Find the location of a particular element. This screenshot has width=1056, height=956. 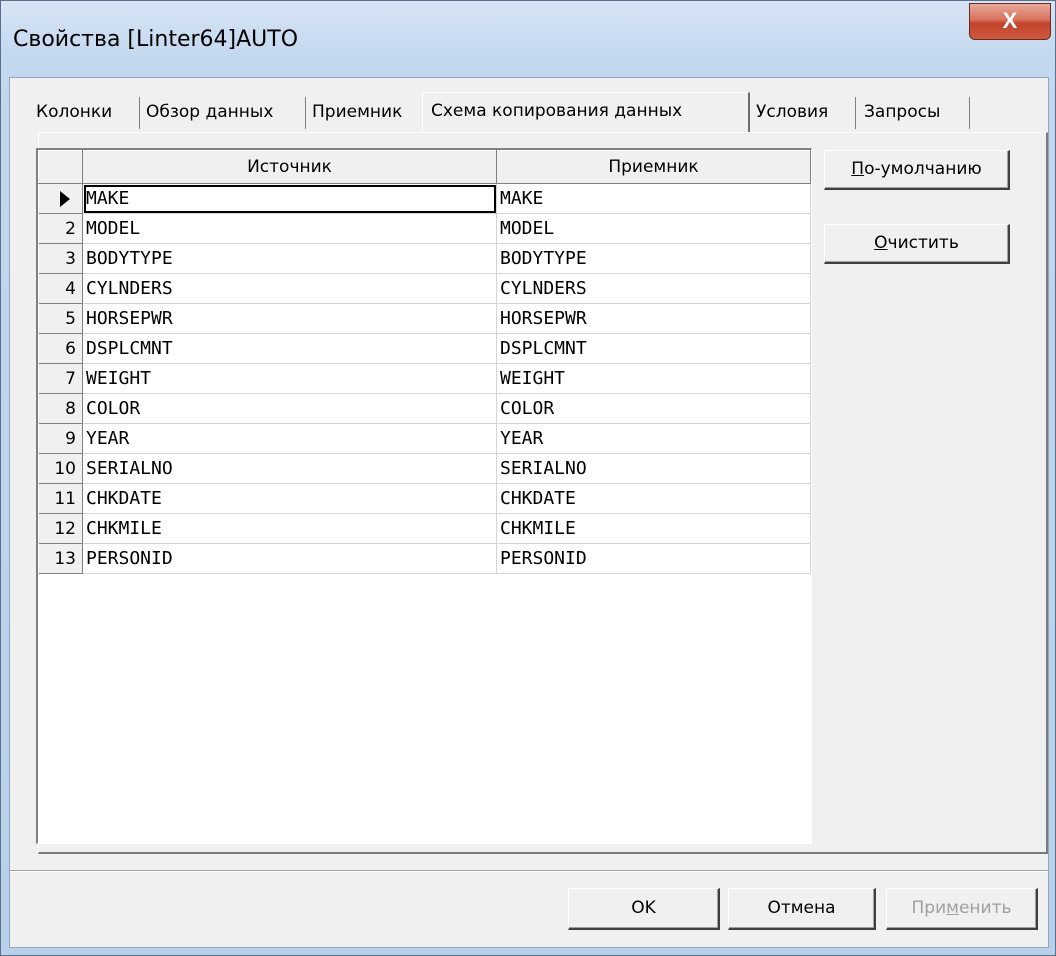

row-number: 9 is located at coordinates (70, 438).